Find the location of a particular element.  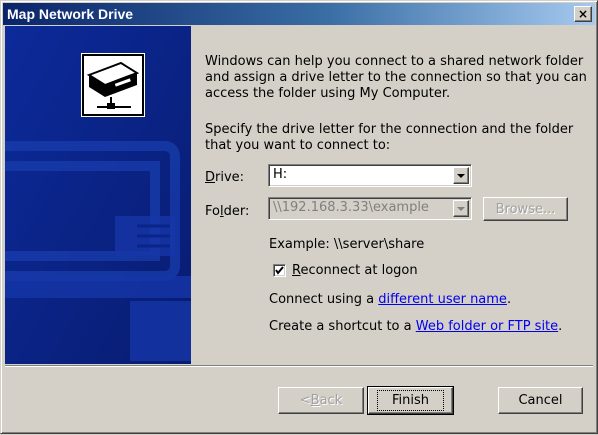

instruction-line-2: that you want to connect to: is located at coordinates (298, 145).